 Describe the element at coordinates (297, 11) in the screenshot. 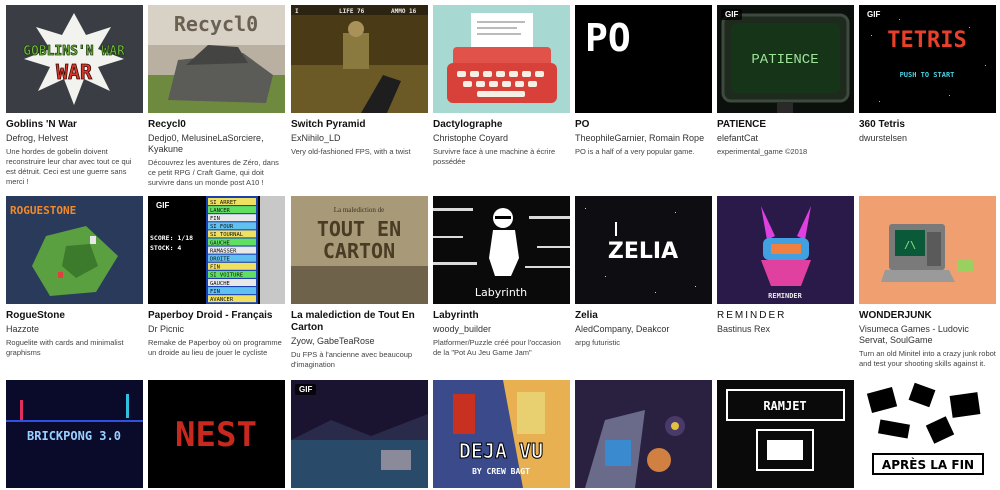

I see `svg-text: I` at that location.